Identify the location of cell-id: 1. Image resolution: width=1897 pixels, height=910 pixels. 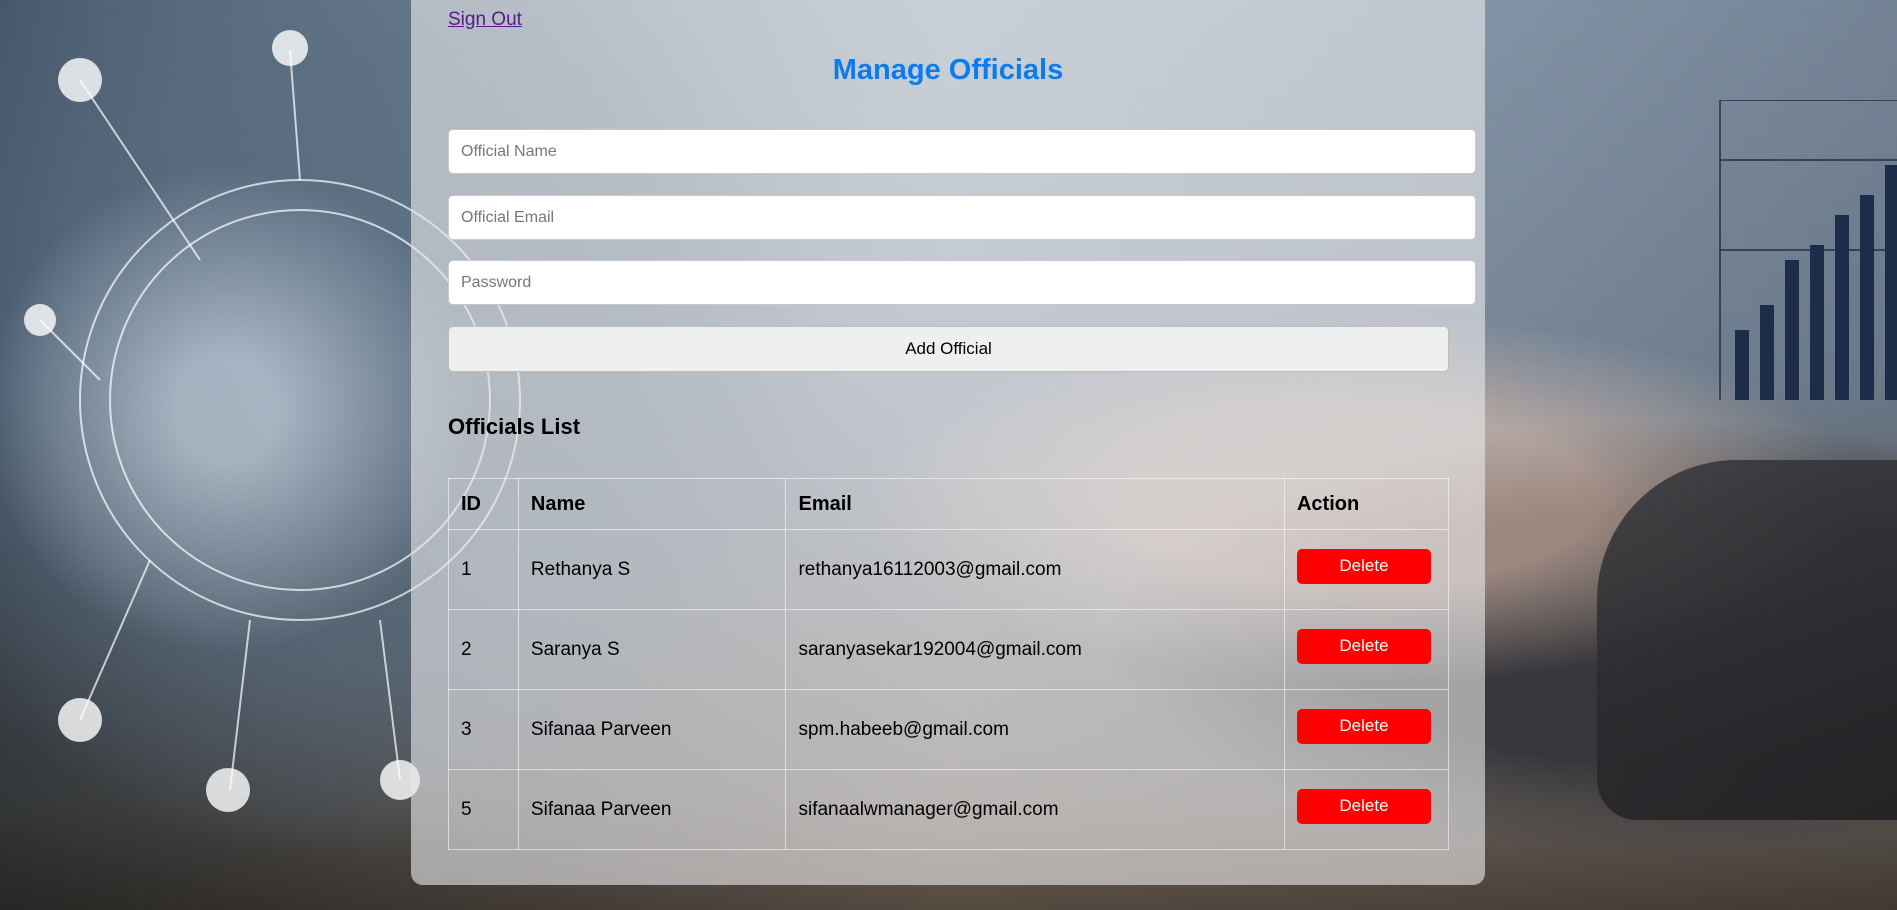
(483, 569).